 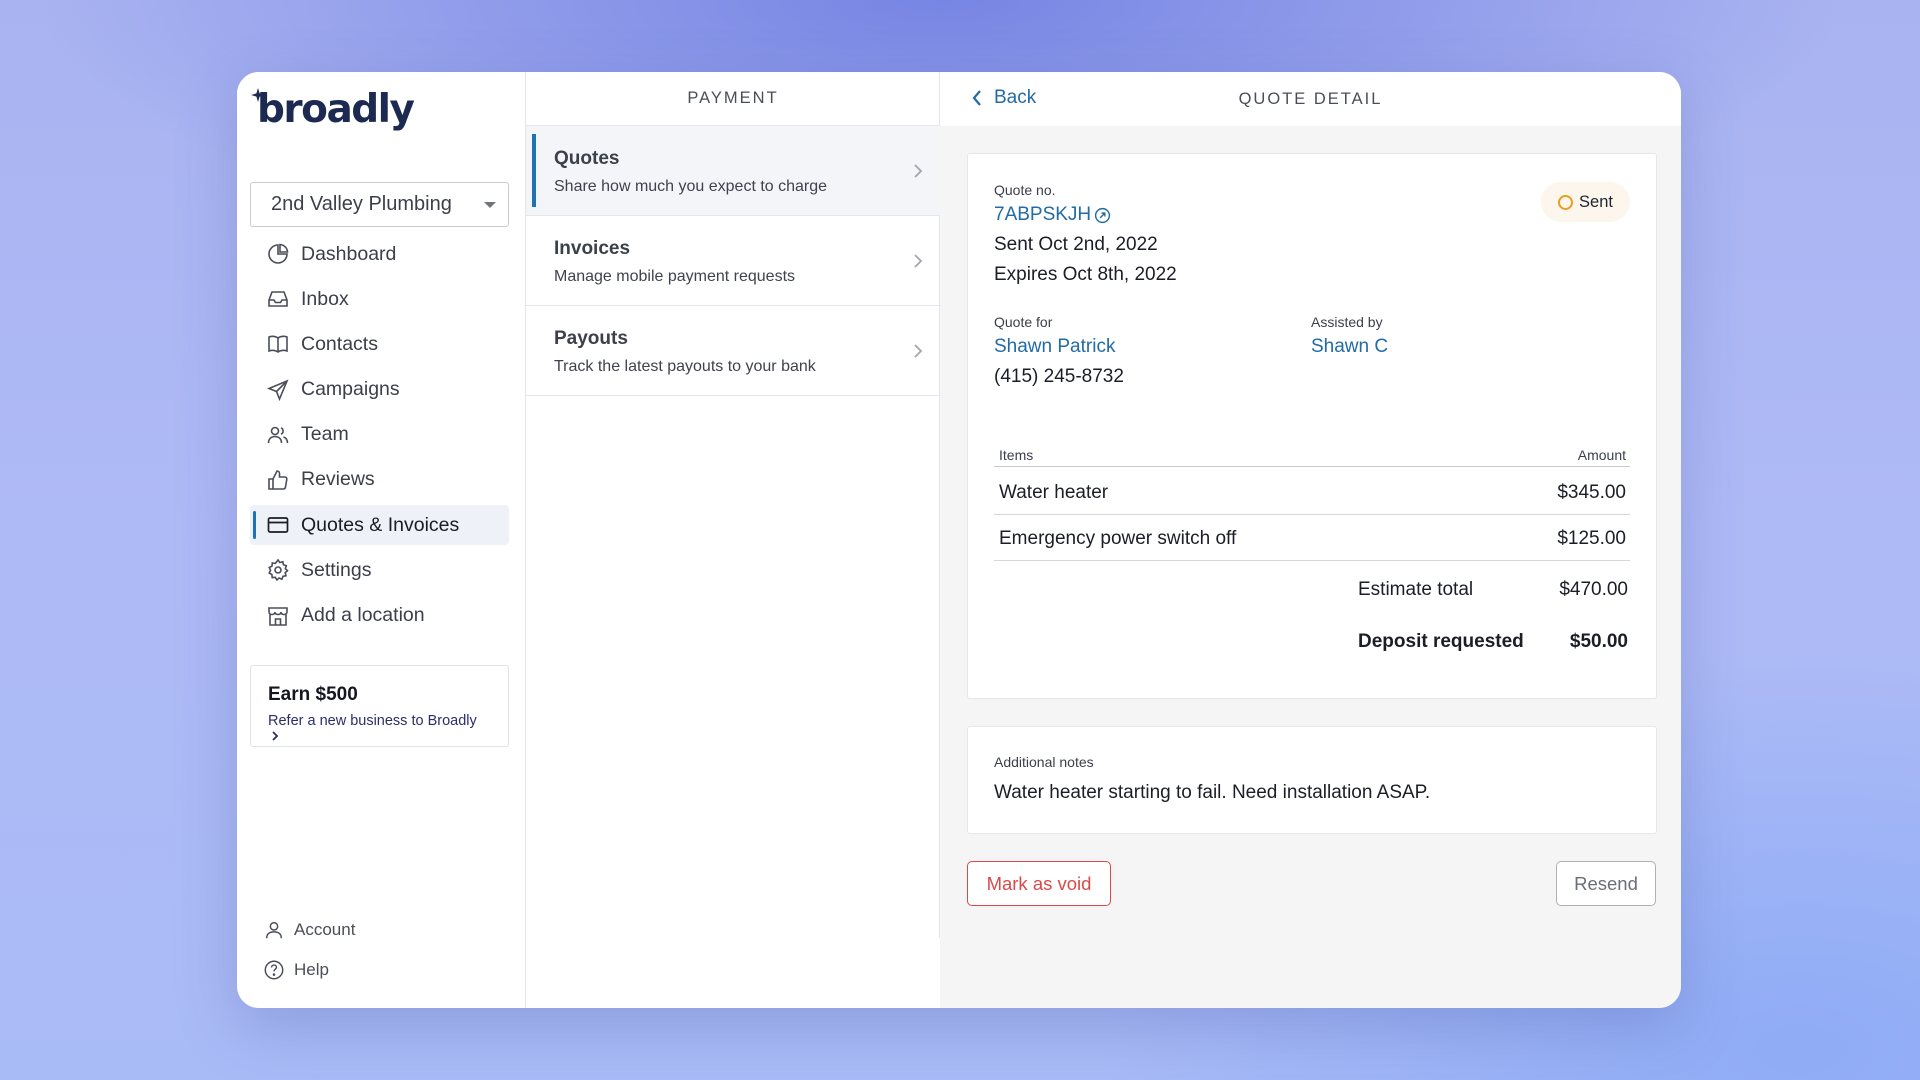 I want to click on location-select: 2nd Valley Plumbing, so click(x=379, y=204).